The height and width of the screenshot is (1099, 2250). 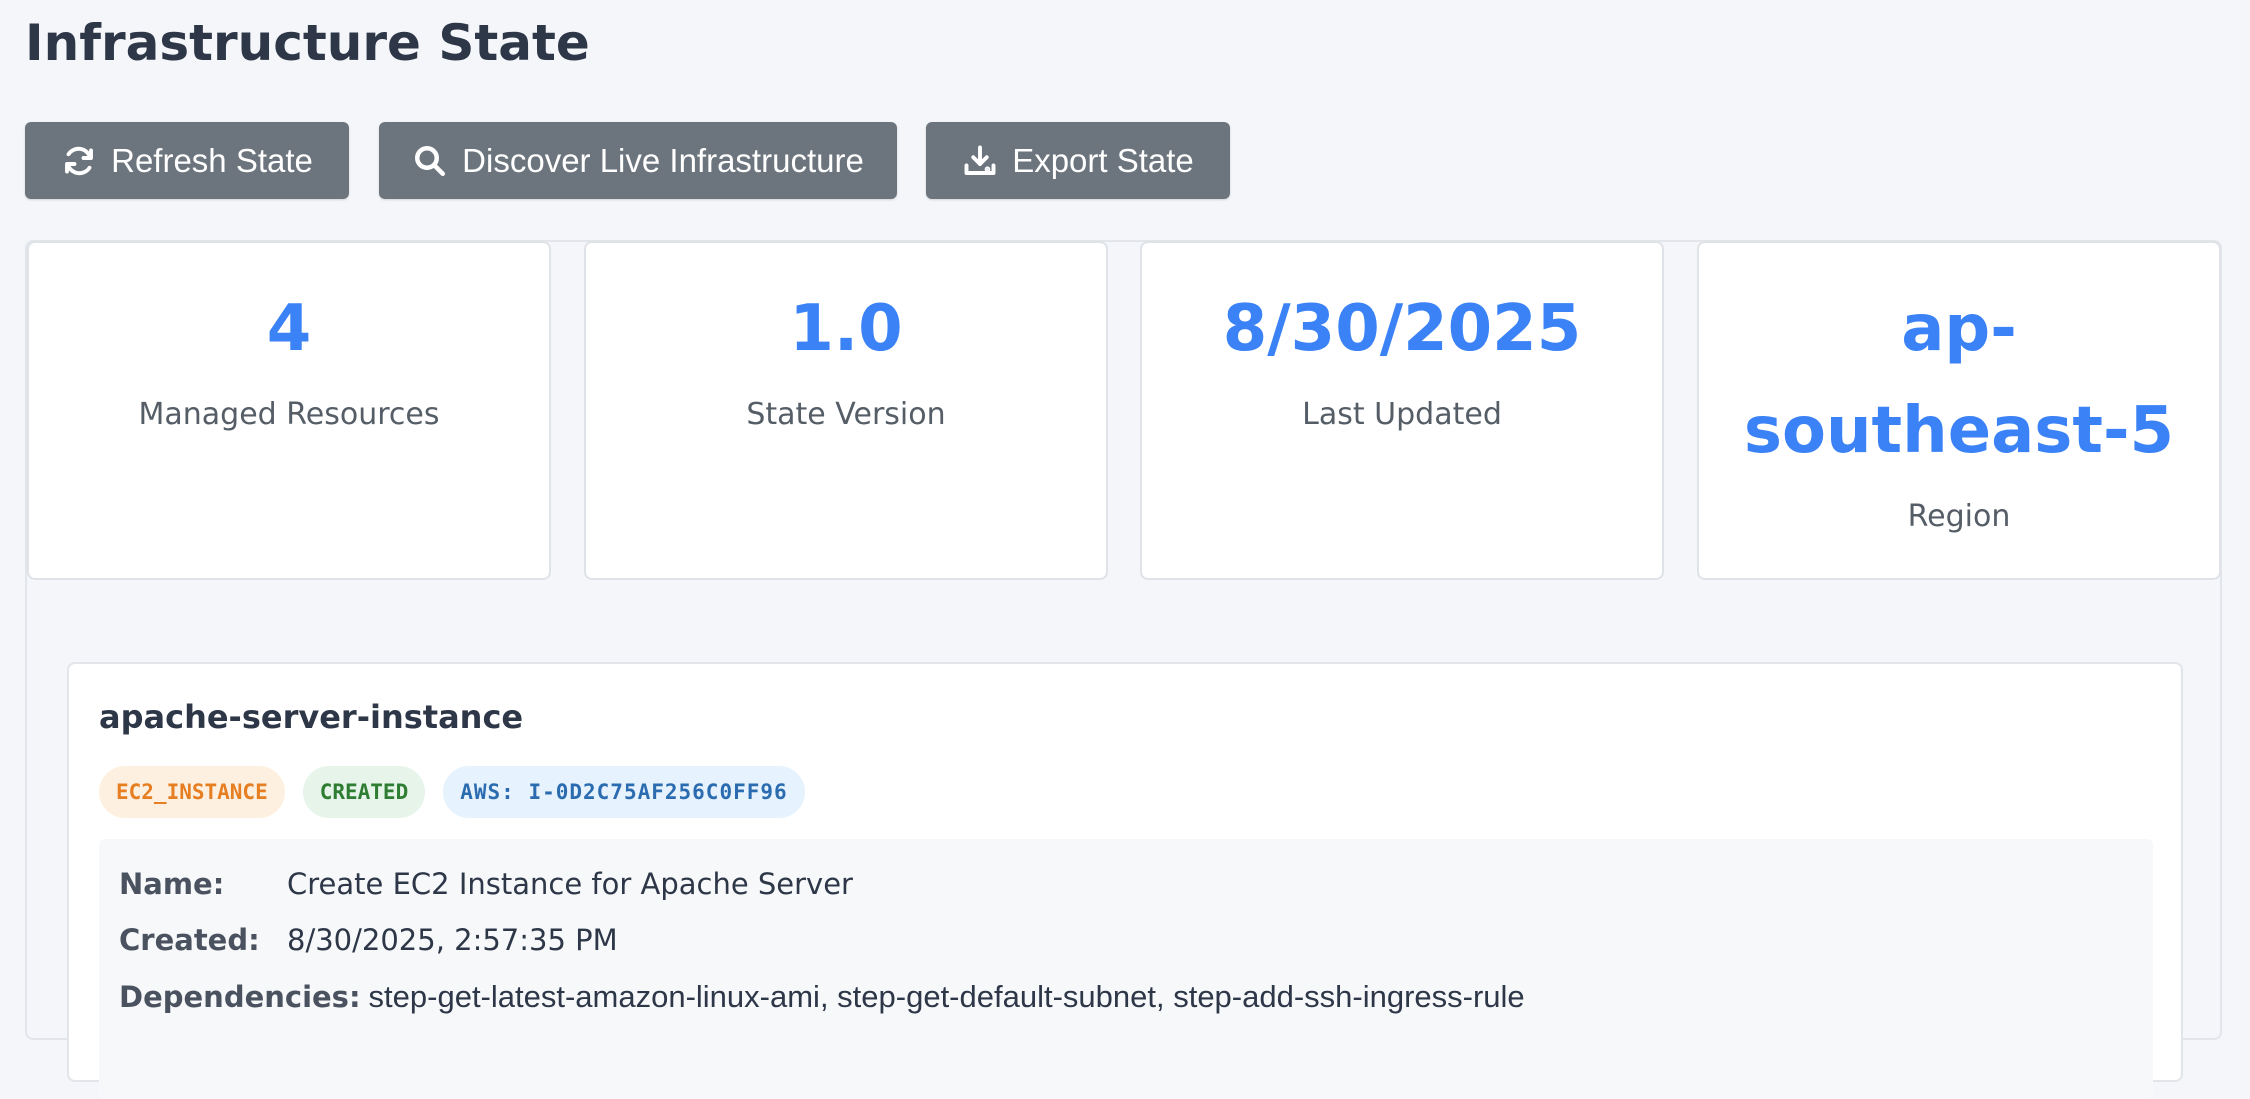 I want to click on stat-card-state-version: 1.0 State Version, so click(x=846, y=410).